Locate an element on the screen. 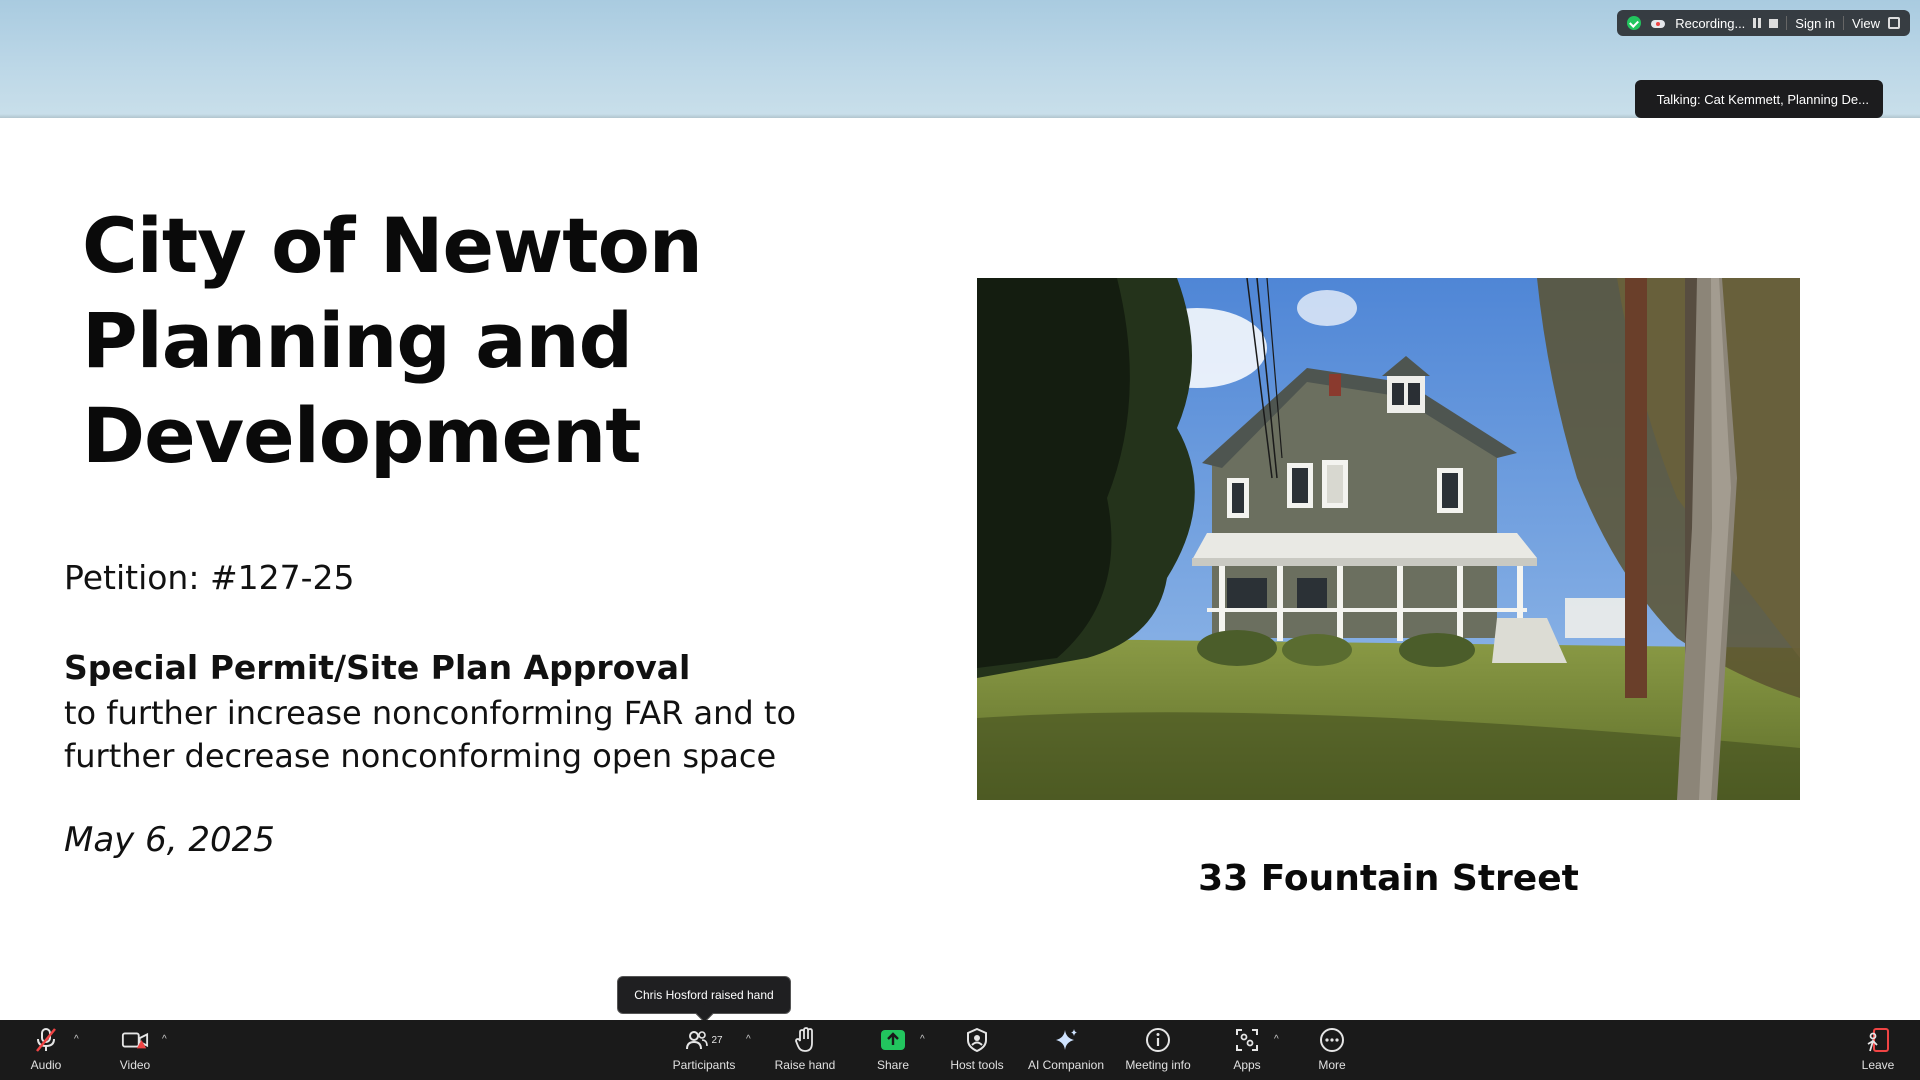 This screenshot has height=1080, width=1920. more-button: More is located at coordinates (1332, 1050).